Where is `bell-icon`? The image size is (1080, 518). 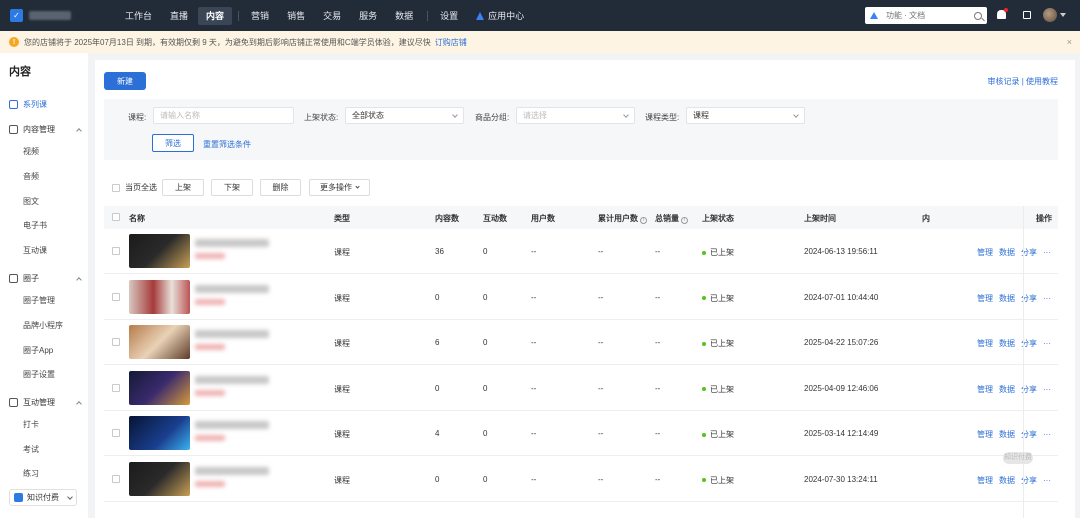 bell-icon is located at coordinates (1002, 13).